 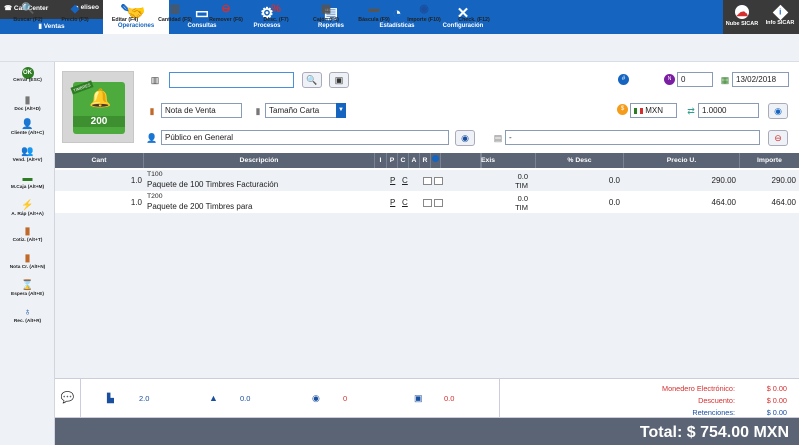 I want to click on col-cant: Cant, so click(x=99, y=160).